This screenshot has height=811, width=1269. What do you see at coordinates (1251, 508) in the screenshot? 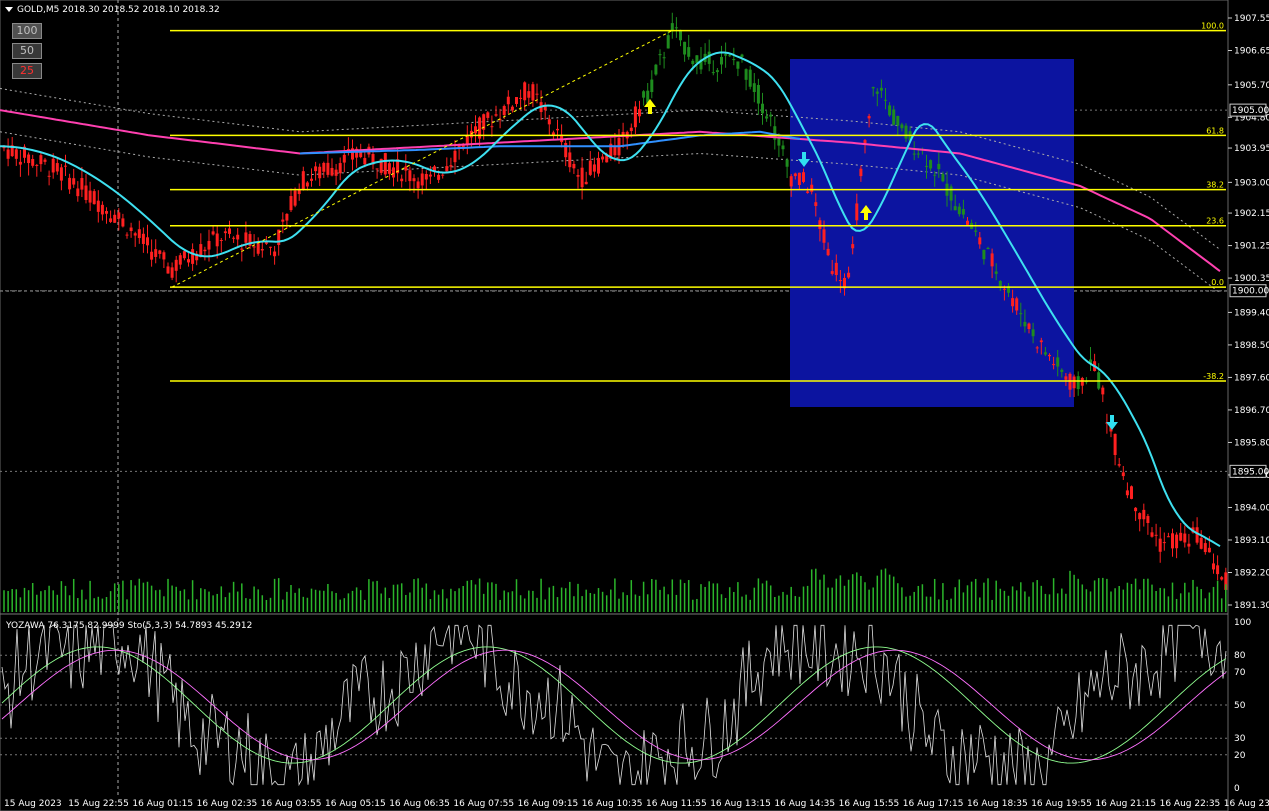
I see `price-tick-label: 1894.00` at bounding box center [1251, 508].